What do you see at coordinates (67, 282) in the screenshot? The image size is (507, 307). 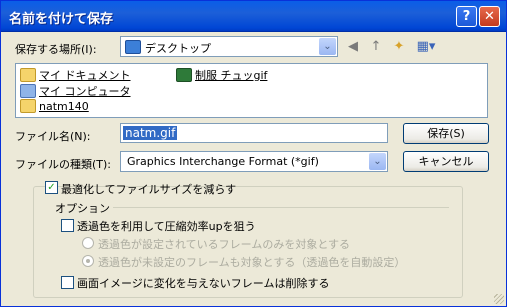 I see `delete-frames-checkbox` at bounding box center [67, 282].